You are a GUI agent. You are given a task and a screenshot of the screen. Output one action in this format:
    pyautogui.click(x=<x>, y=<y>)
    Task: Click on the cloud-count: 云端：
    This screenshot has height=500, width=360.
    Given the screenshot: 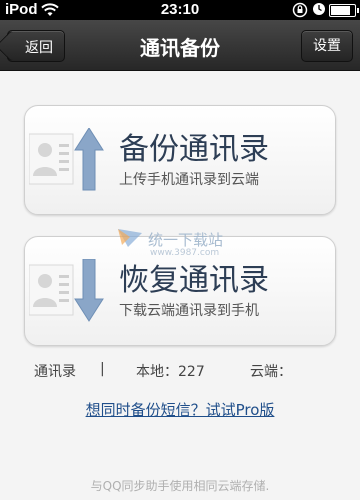 What is the action you would take?
    pyautogui.click(x=271, y=372)
    